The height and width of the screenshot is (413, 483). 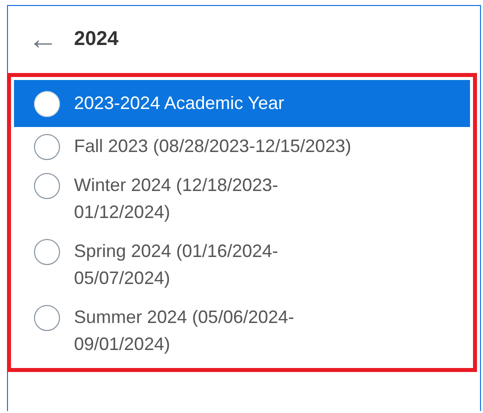 I want to click on option-row: 2023-2024 Academic Year, so click(x=242, y=103).